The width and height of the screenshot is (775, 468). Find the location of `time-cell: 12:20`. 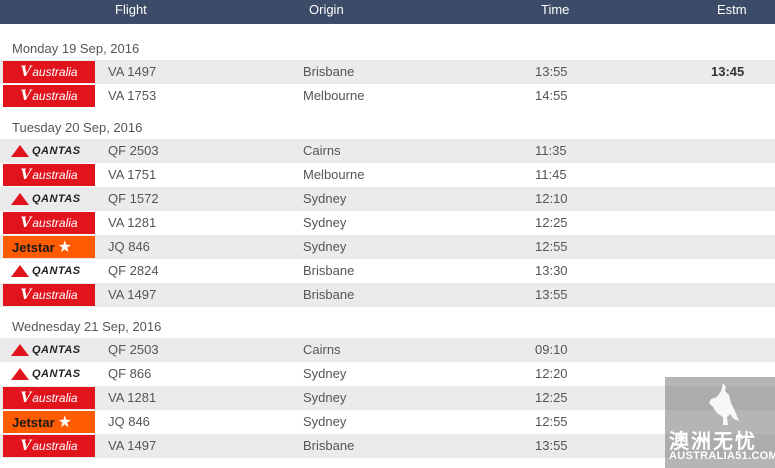

time-cell: 12:20 is located at coordinates (551, 373).